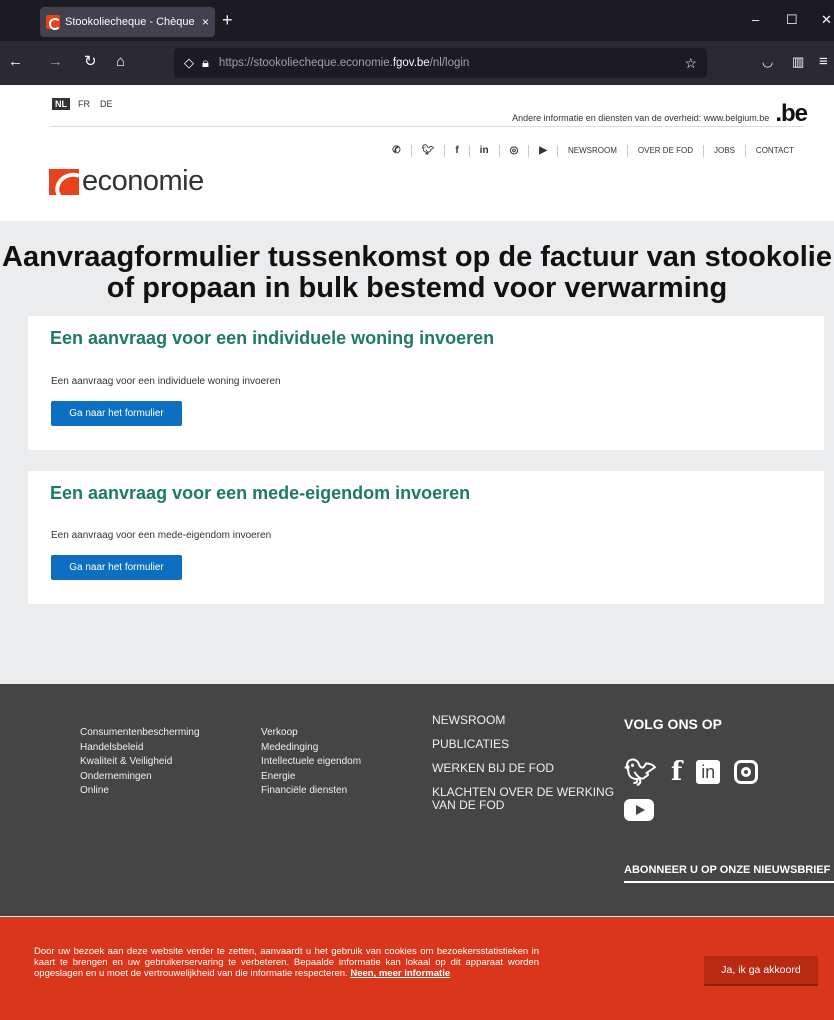  Describe the element at coordinates (524, 744) in the screenshot. I see `footer-publicaties-link: PUBLICATIES` at that location.